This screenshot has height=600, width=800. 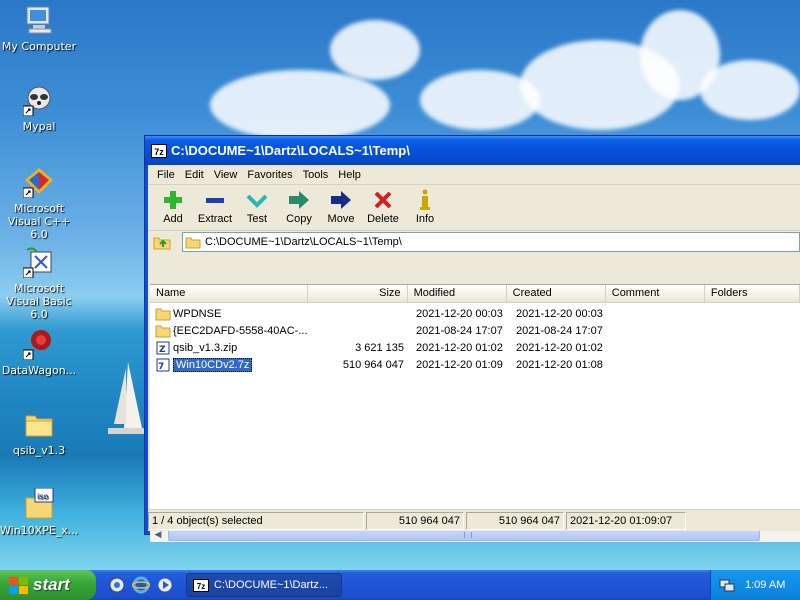 I want to click on start-button: start, so click(x=48, y=585).